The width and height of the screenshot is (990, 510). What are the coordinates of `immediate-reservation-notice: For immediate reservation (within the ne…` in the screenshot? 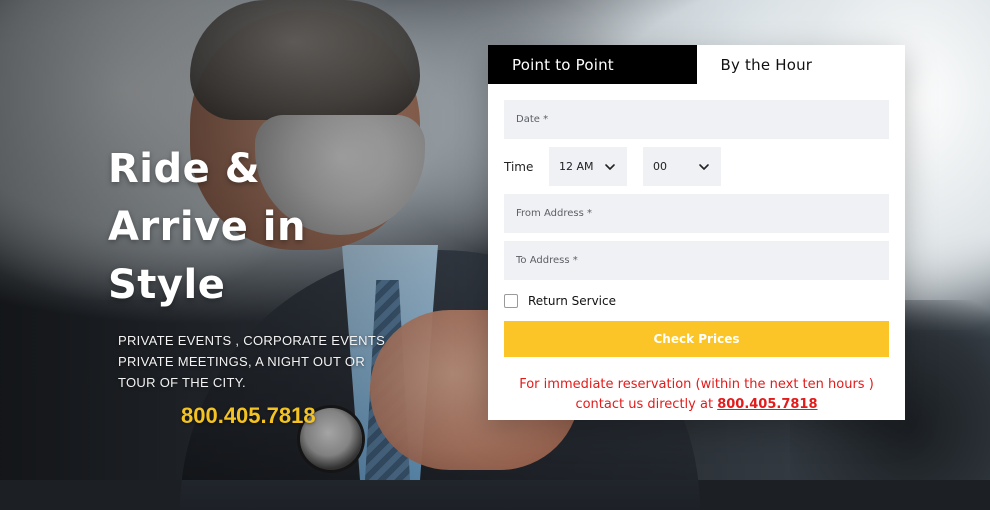 It's located at (696, 395).